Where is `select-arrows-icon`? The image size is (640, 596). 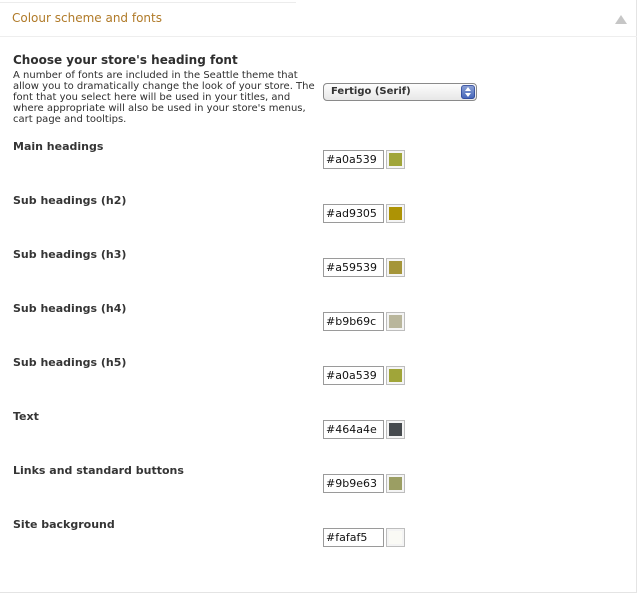
select-arrows-icon is located at coordinates (468, 92).